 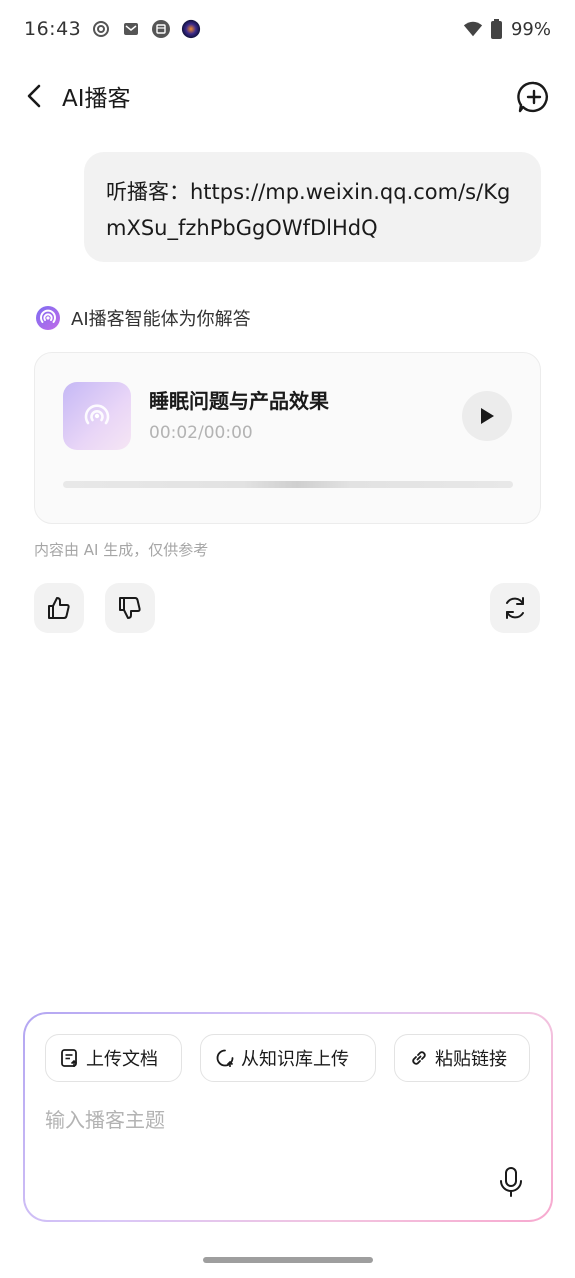 I want to click on home-indicator, so click(x=288, y=1260).